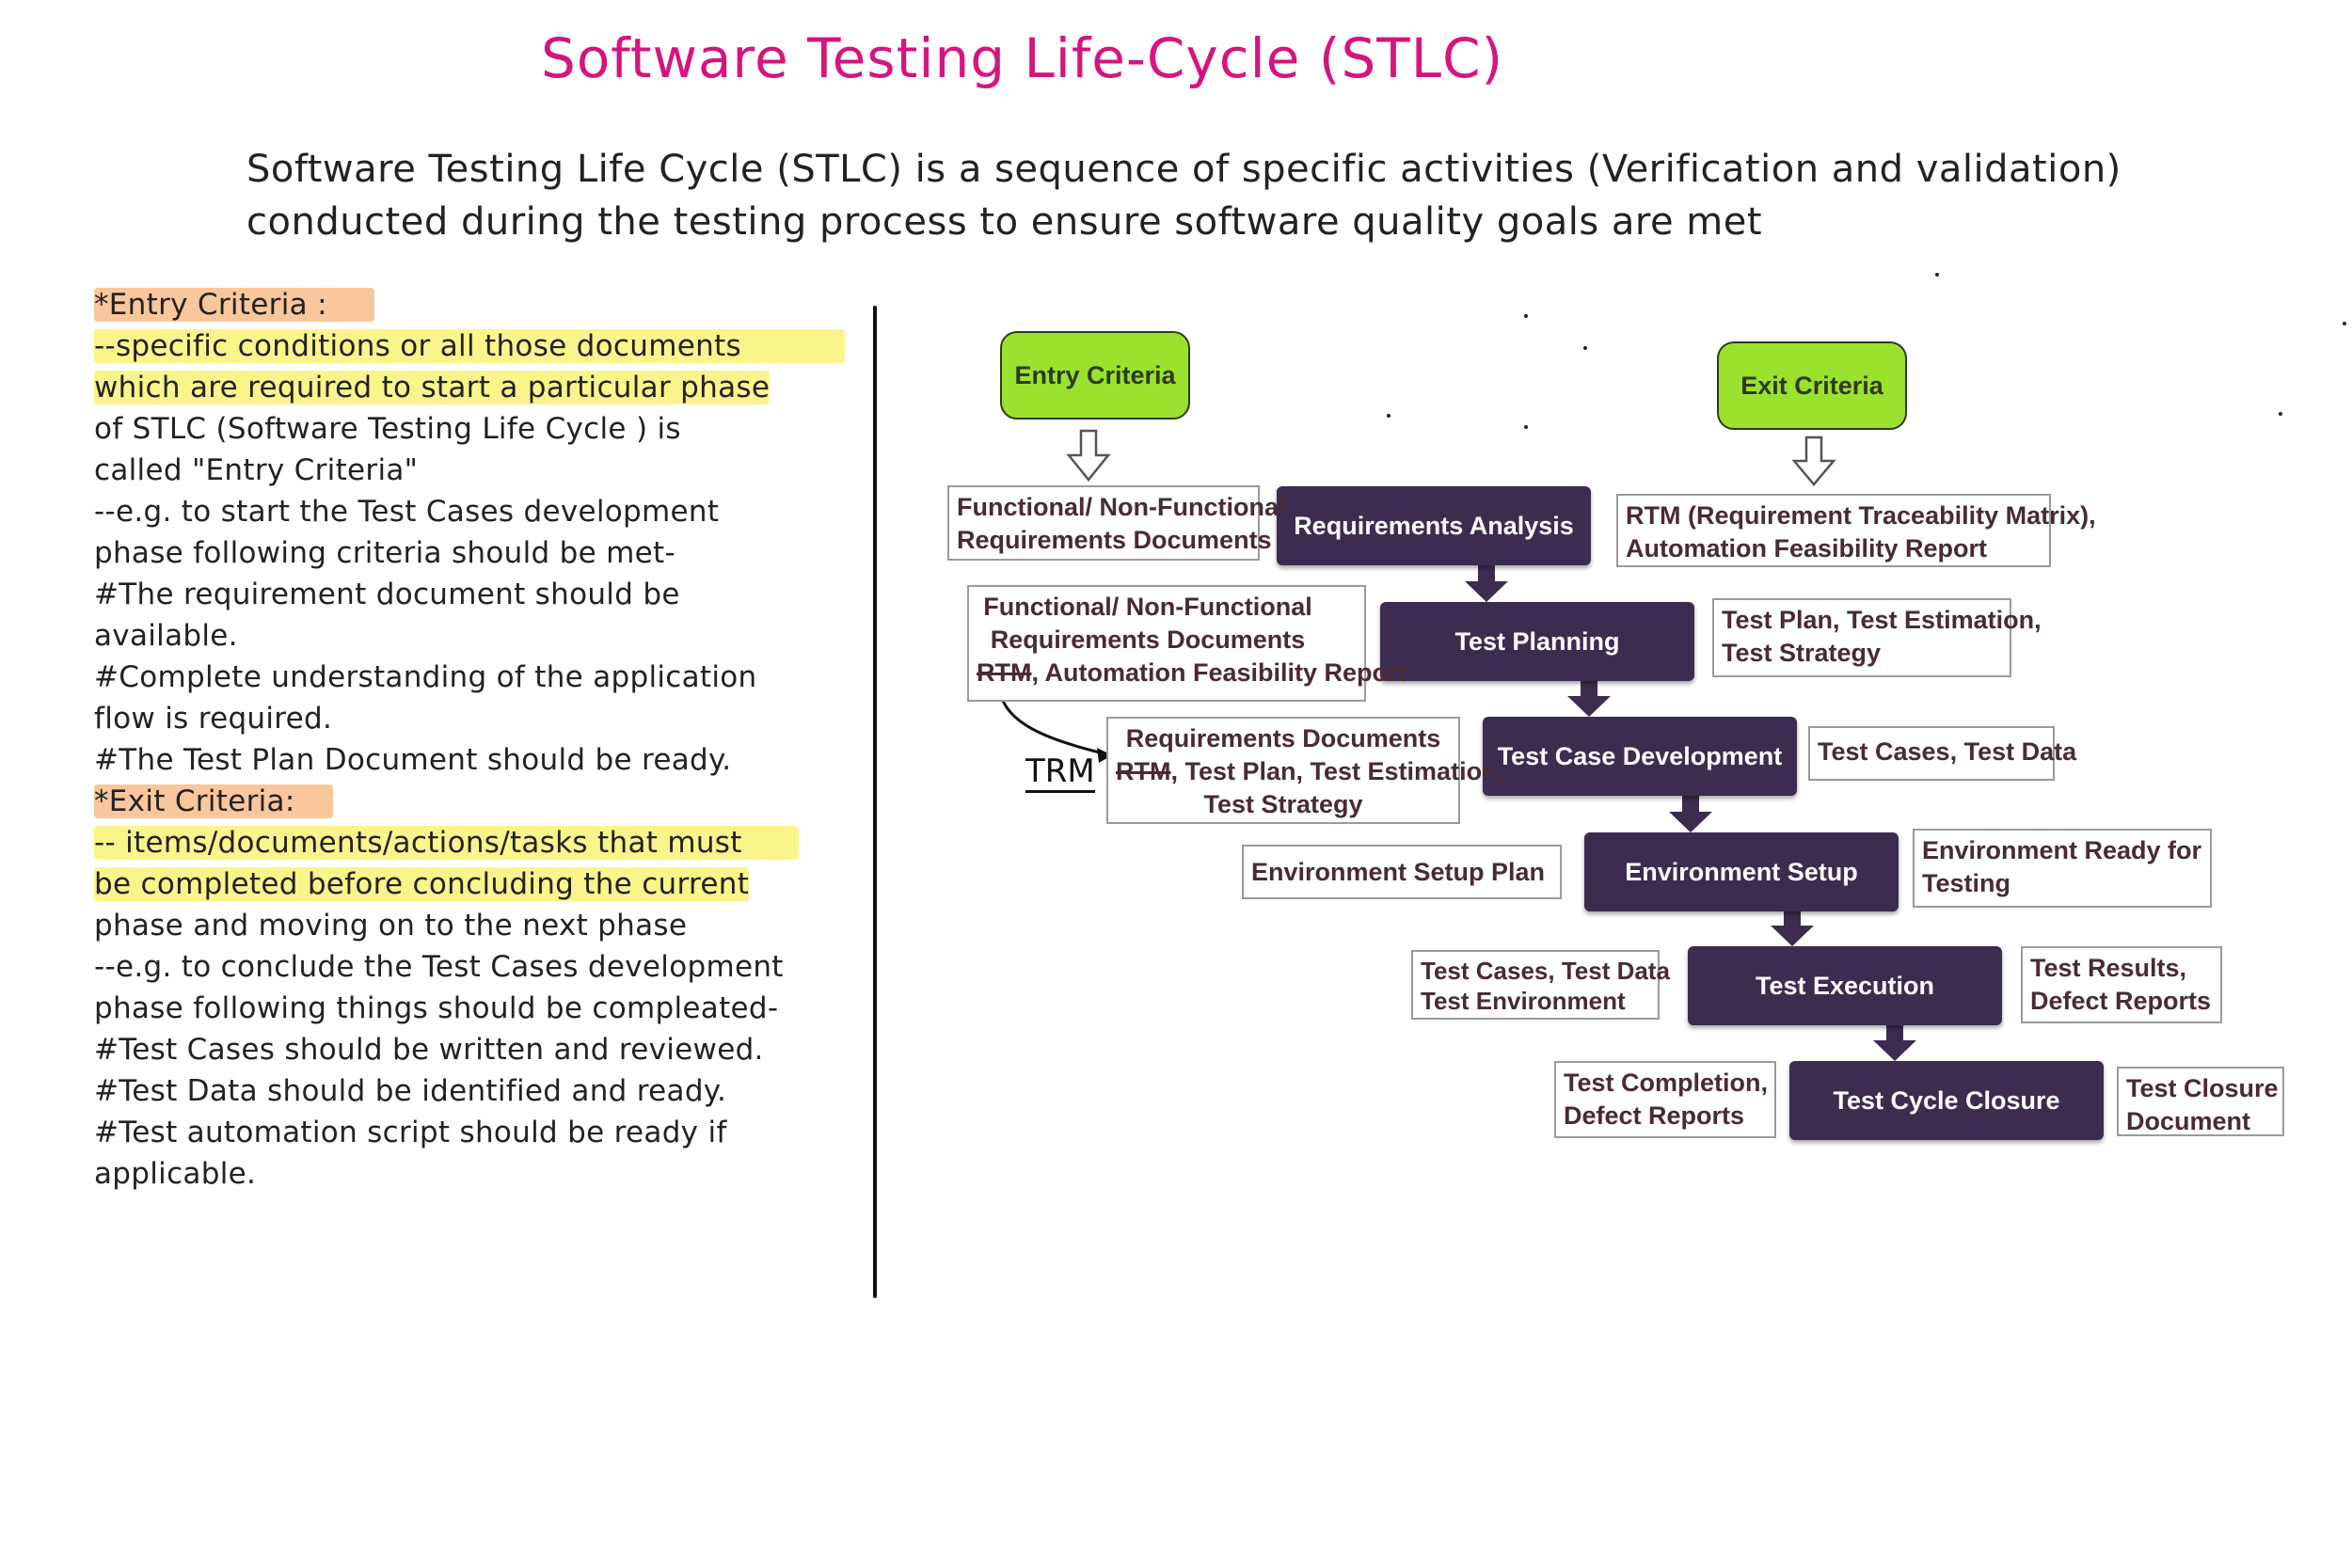 This screenshot has height=1568, width=2352. Describe the element at coordinates (1640, 757) in the screenshot. I see `phase-test-case-development: Test Case Development` at that location.